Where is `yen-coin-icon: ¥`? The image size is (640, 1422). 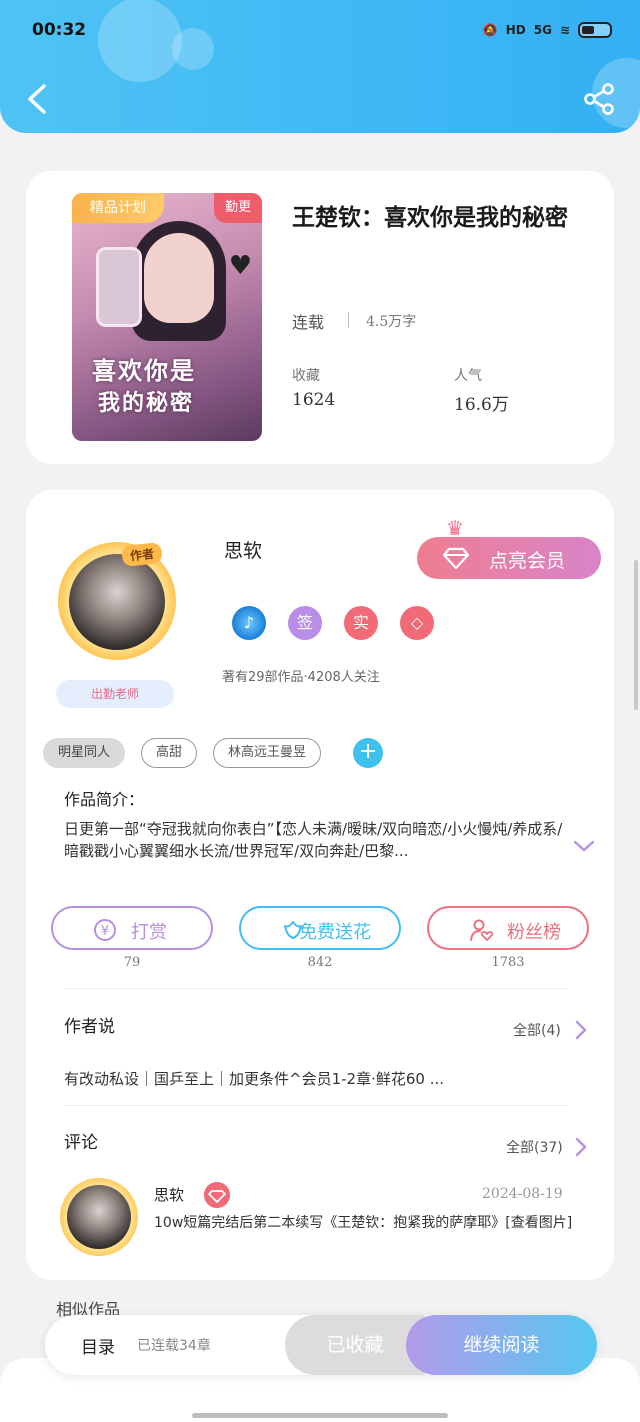
yen-coin-icon: ¥ is located at coordinates (105, 930).